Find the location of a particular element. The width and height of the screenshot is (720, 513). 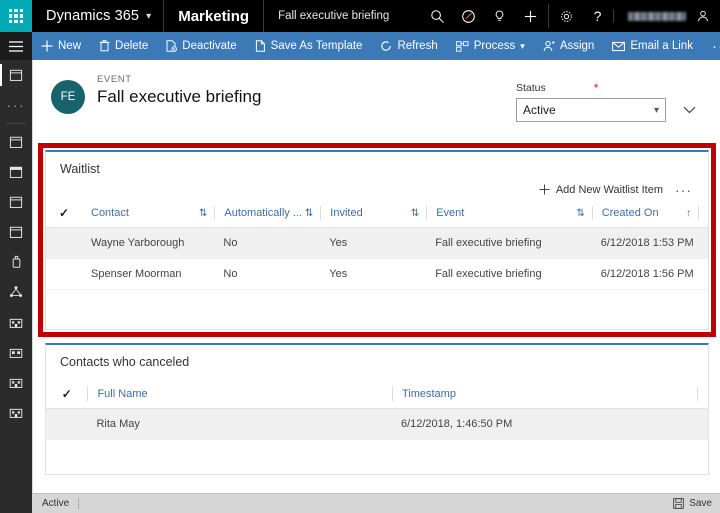

save-button: Save is located at coordinates (692, 503).